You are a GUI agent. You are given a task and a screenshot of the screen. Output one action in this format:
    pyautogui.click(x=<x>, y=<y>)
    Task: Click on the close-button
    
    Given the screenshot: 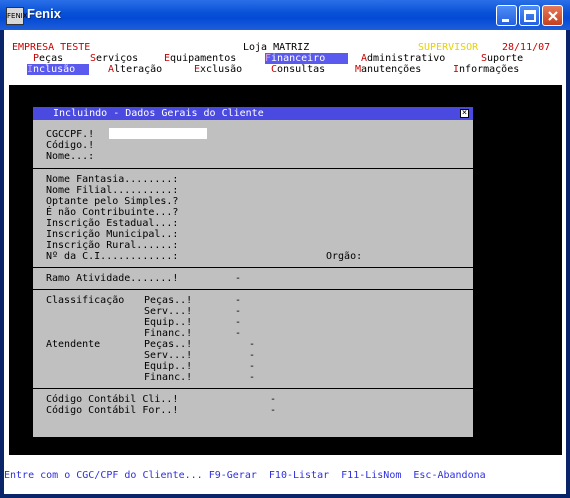 What is the action you would take?
    pyautogui.click(x=552, y=15)
    